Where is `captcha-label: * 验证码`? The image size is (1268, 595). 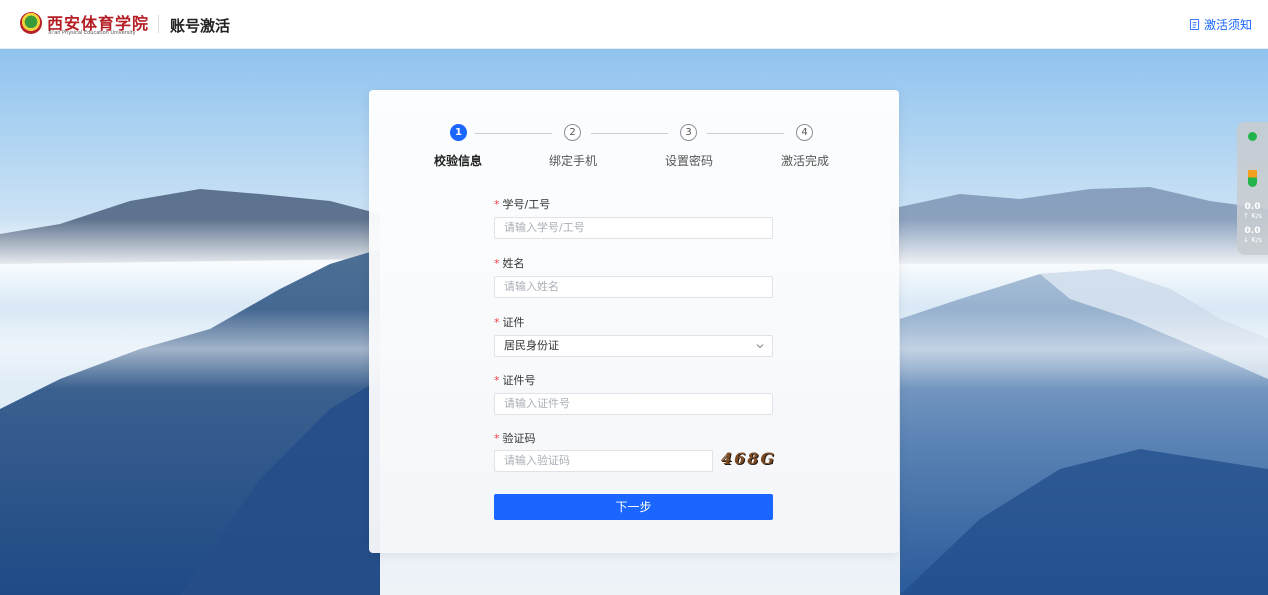
captcha-label: * 验证码 is located at coordinates (515, 438).